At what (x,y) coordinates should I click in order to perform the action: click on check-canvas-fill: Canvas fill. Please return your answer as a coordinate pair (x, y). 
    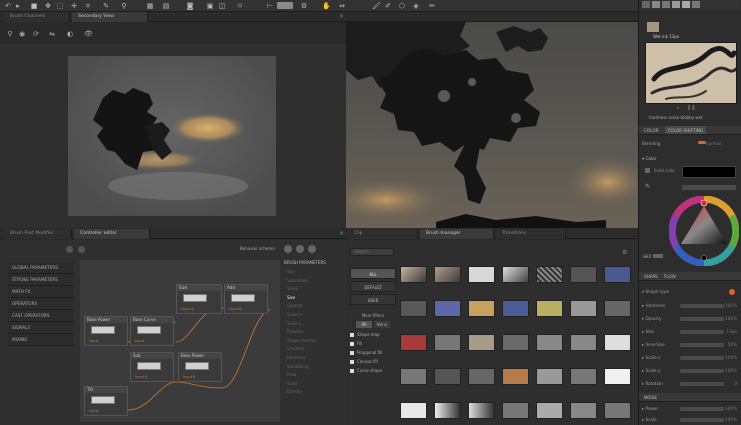
    Looking at the image, I should click on (364, 362).